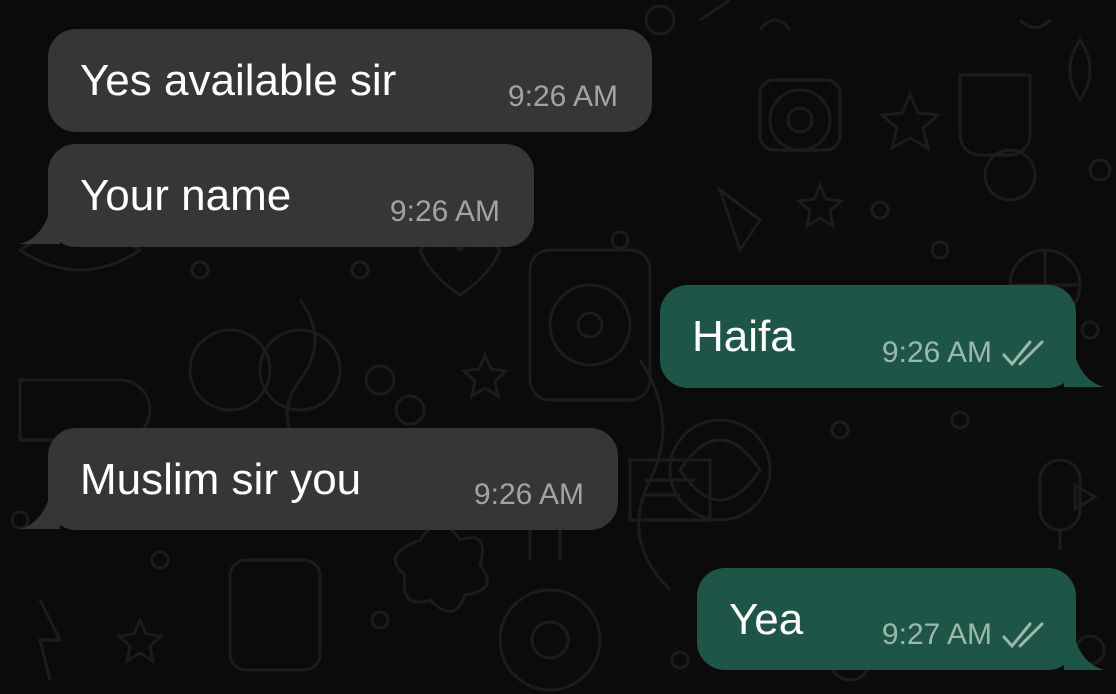  I want to click on message-bubble-incoming: Yes available sir 9:26 AM, so click(350, 80).